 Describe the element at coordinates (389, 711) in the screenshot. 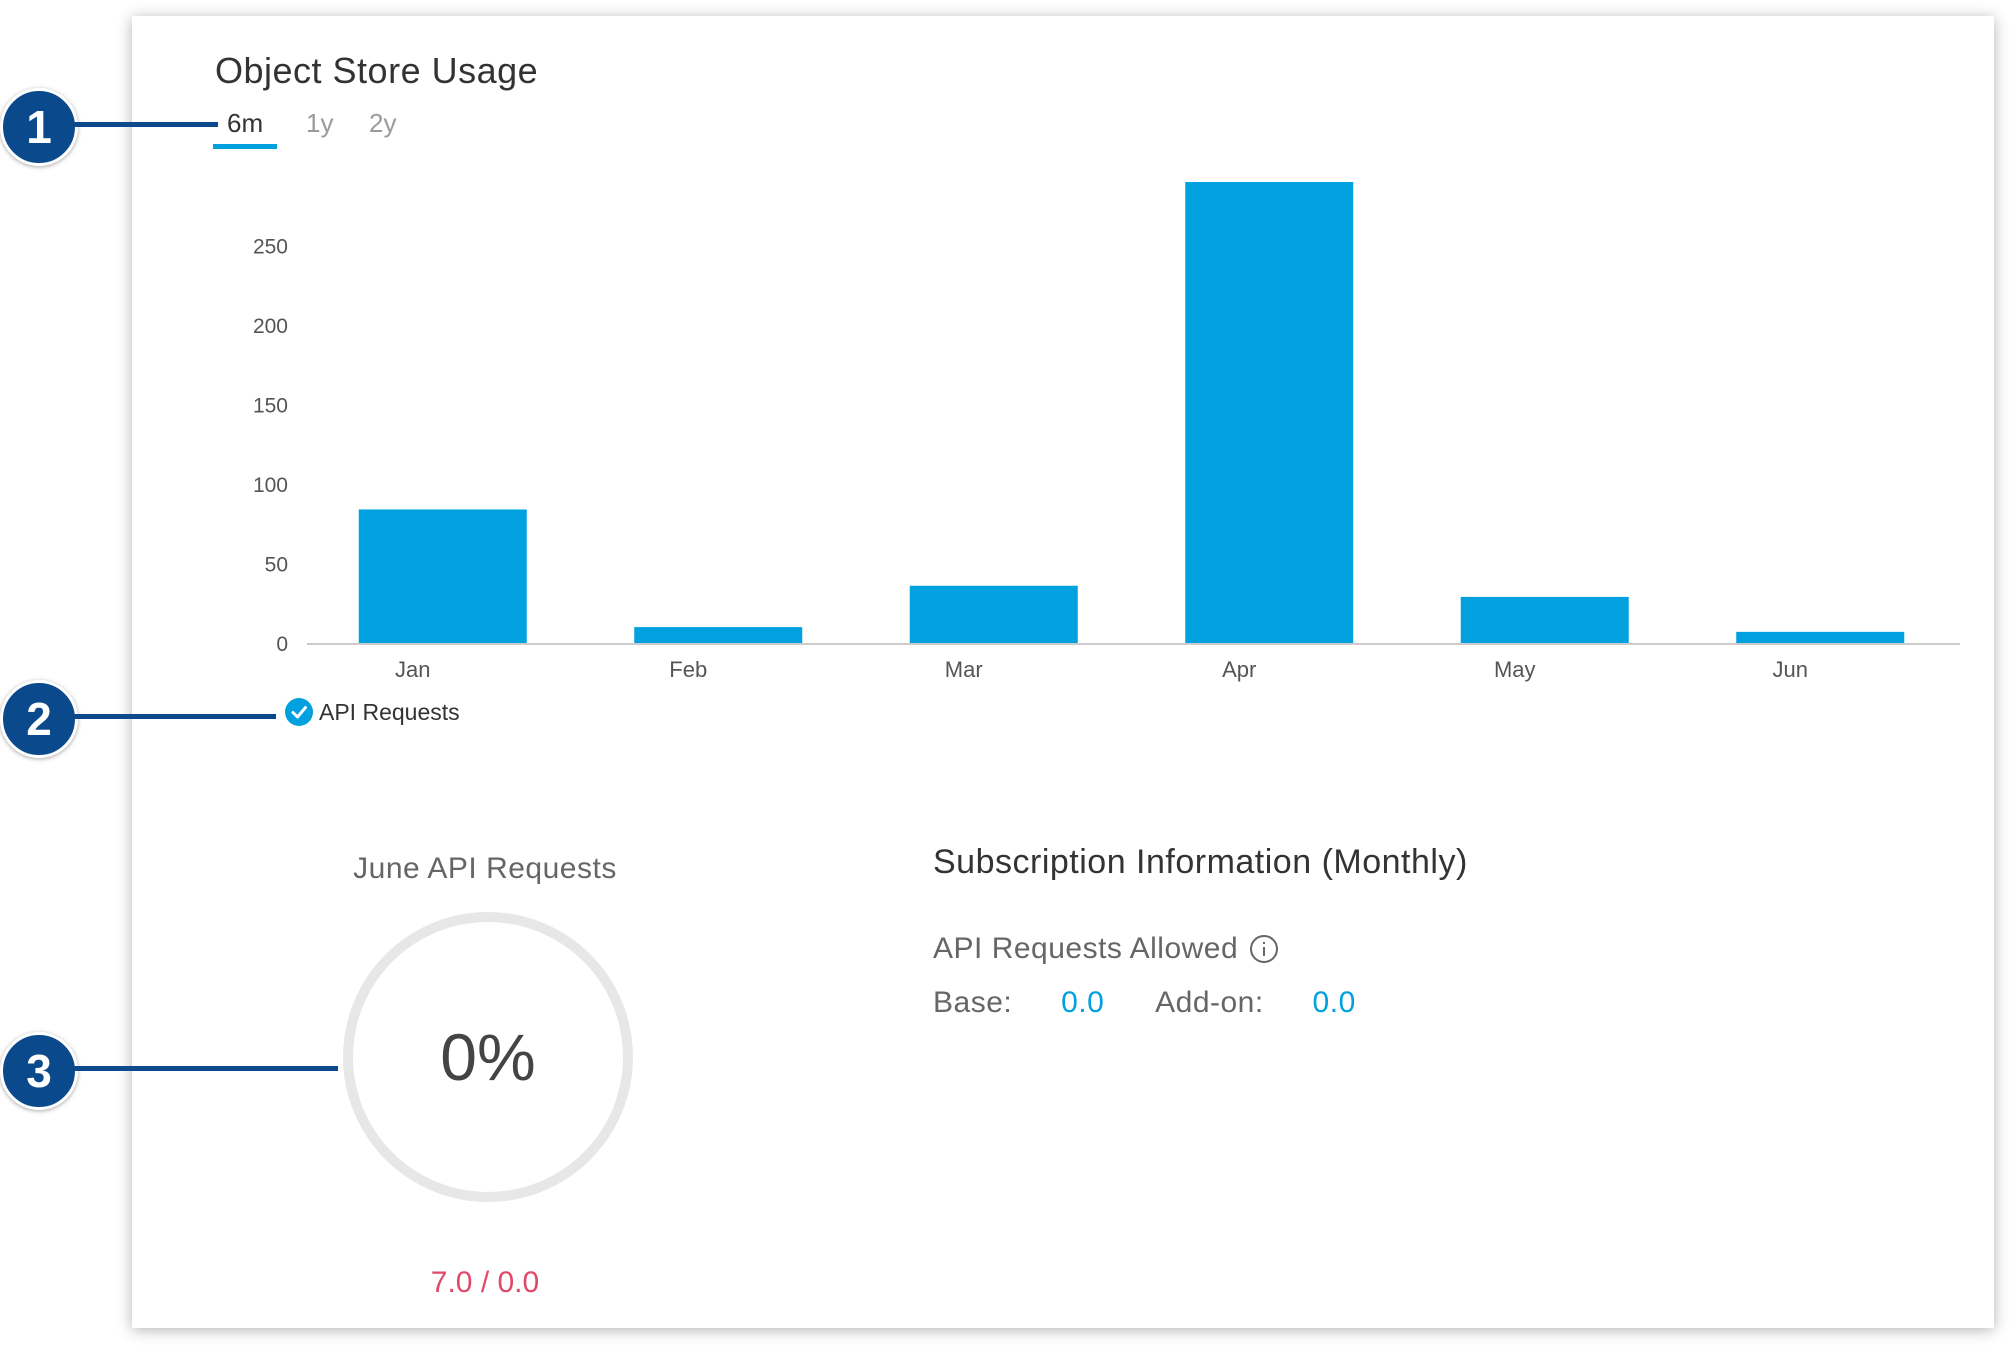

I see `legend-label: API Requests` at that location.